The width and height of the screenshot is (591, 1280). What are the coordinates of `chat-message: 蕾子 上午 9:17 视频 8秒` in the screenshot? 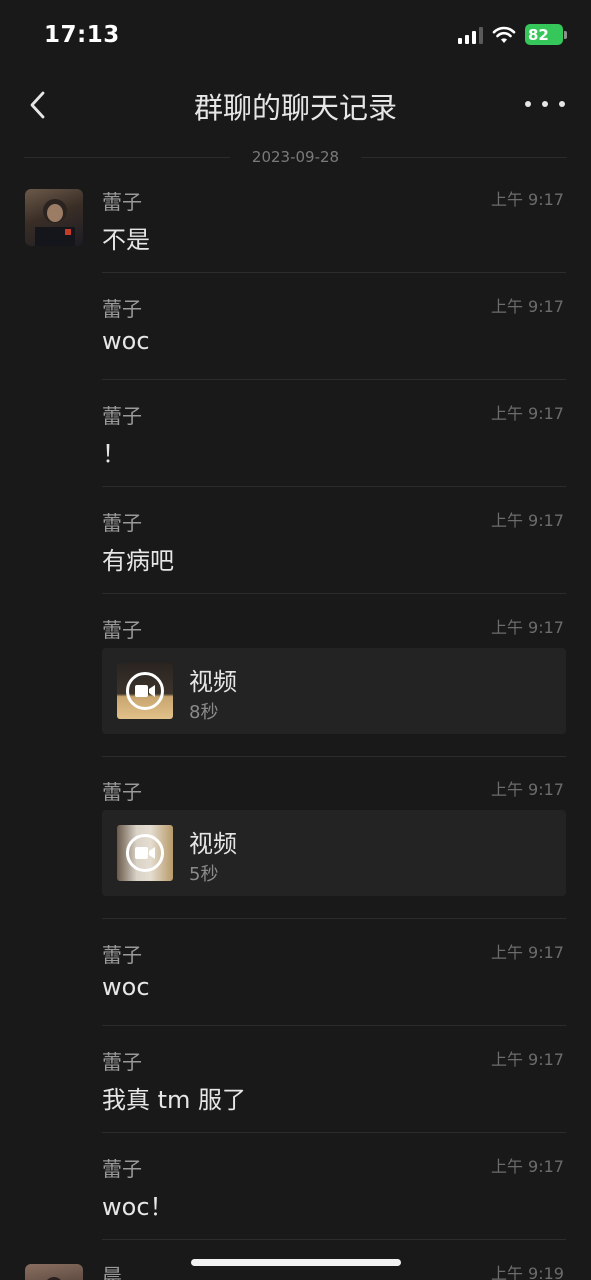 It's located at (334, 685).